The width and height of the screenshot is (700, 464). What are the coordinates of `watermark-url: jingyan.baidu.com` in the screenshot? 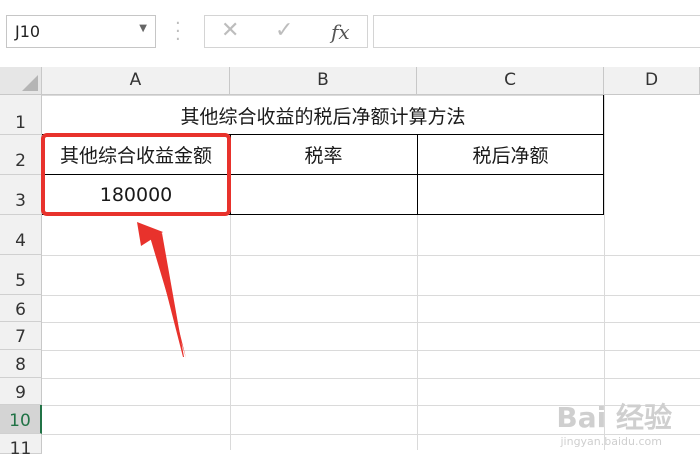 It's located at (611, 441).